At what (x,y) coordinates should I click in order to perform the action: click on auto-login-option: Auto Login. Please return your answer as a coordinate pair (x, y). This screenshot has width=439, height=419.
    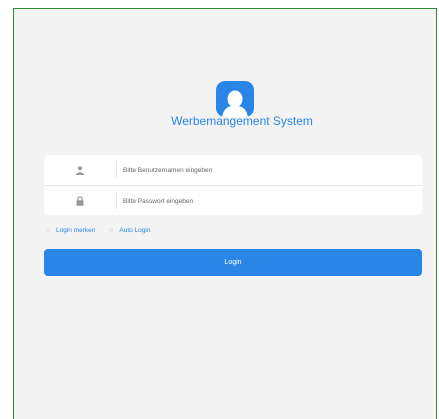
    Looking at the image, I should click on (128, 230).